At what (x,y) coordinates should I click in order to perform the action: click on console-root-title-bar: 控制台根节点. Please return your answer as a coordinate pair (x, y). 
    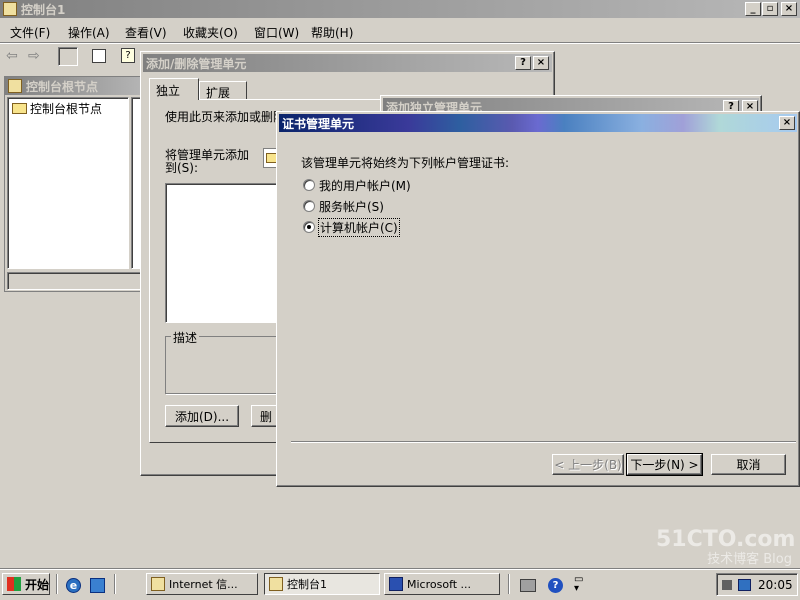
    Looking at the image, I should click on (78, 86).